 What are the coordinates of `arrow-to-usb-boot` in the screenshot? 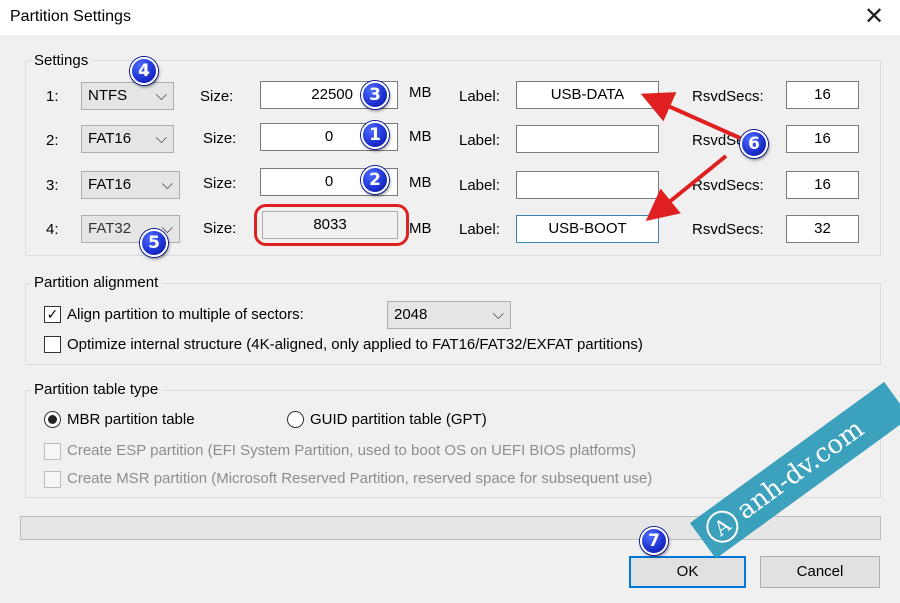 It's located at (686, 188).